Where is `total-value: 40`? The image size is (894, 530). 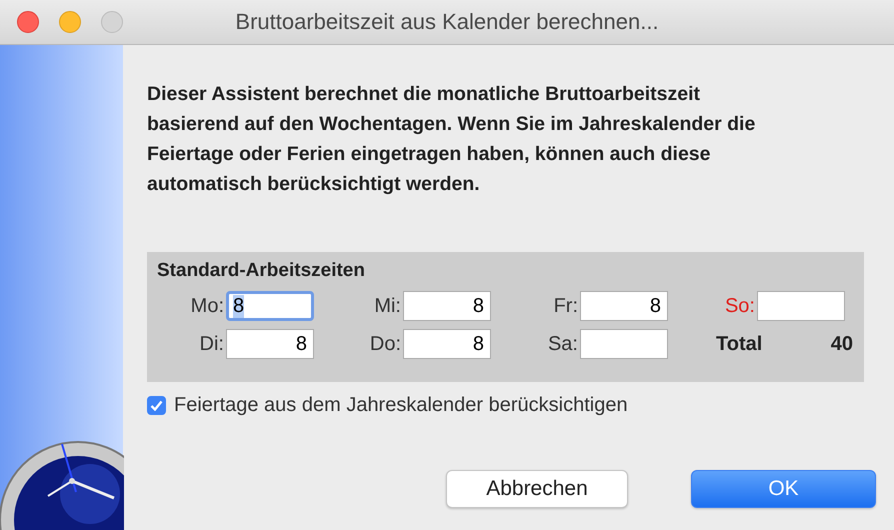 total-value: 40 is located at coordinates (841, 344).